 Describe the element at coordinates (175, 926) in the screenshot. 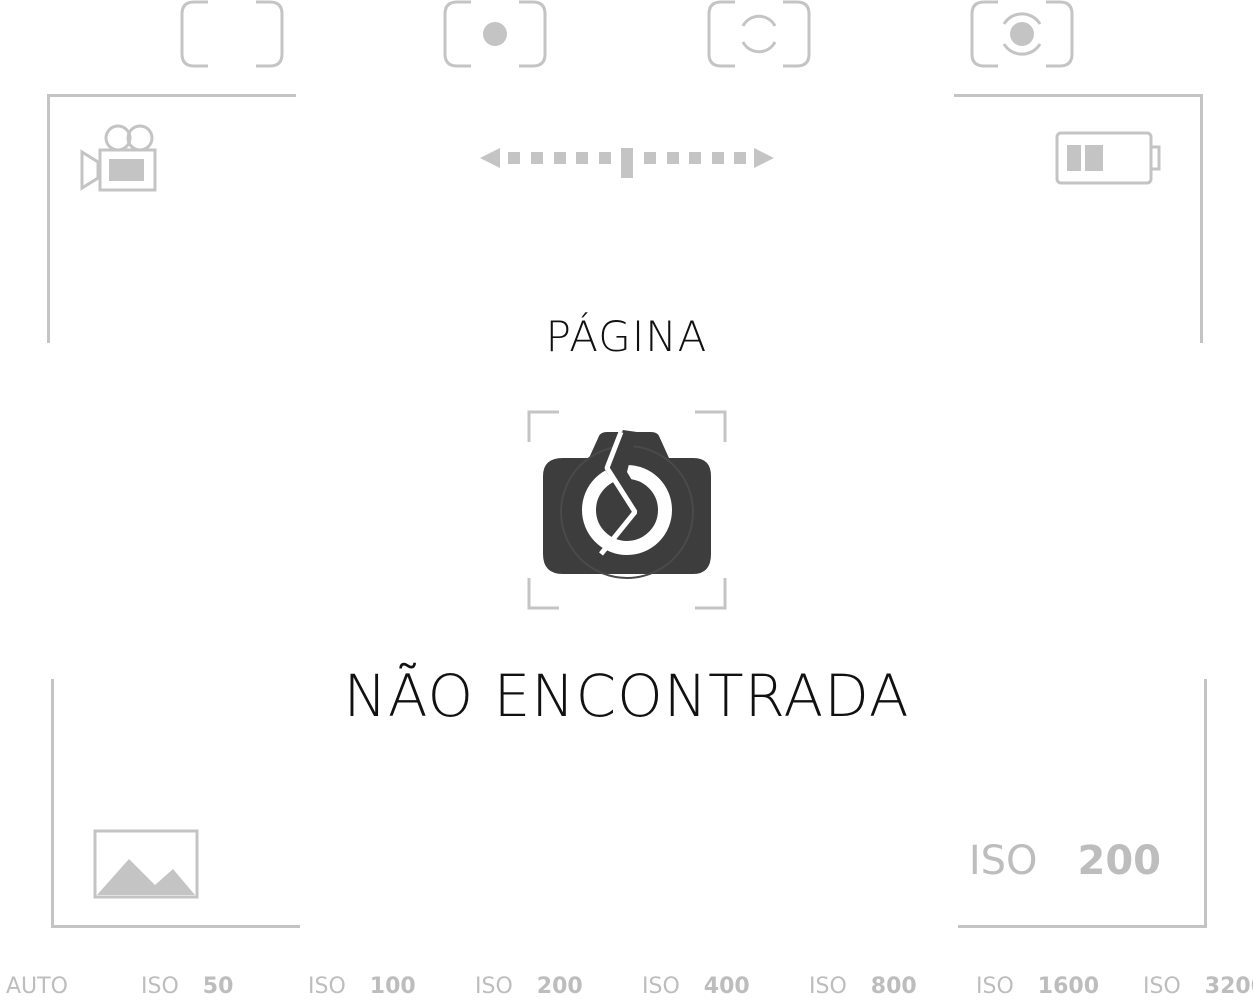

I see `frame-bottom-left-h` at that location.